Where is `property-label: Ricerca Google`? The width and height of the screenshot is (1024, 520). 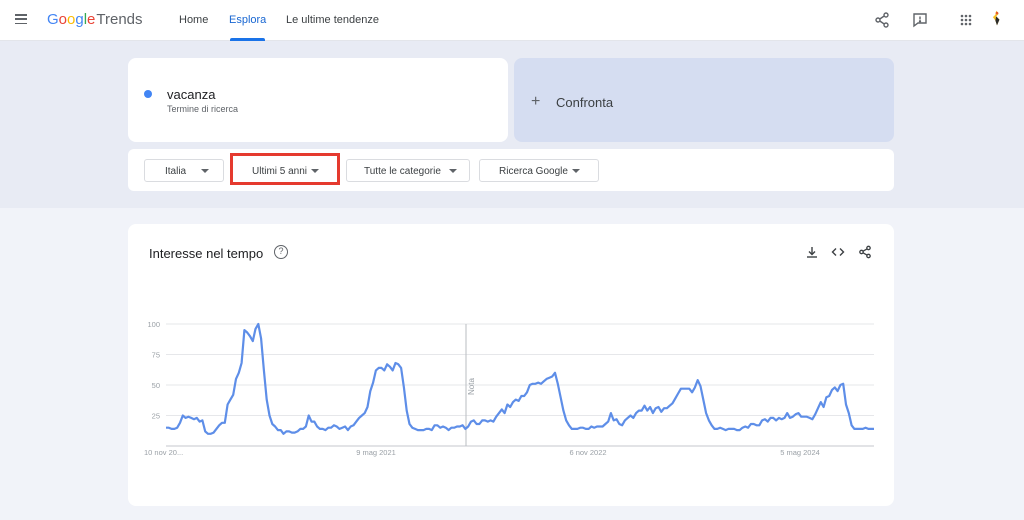 property-label: Ricerca Google is located at coordinates (533, 171).